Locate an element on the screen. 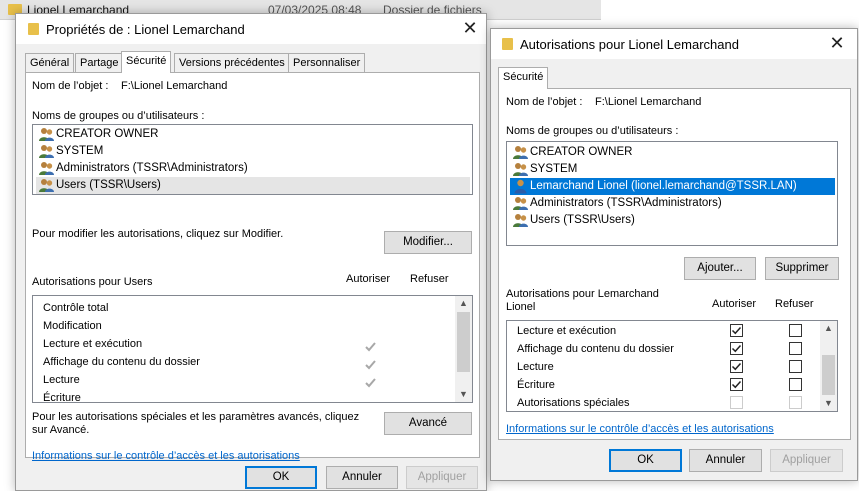 The width and height of the screenshot is (859, 491). perm-header-line2: Lionel is located at coordinates (521, 307).